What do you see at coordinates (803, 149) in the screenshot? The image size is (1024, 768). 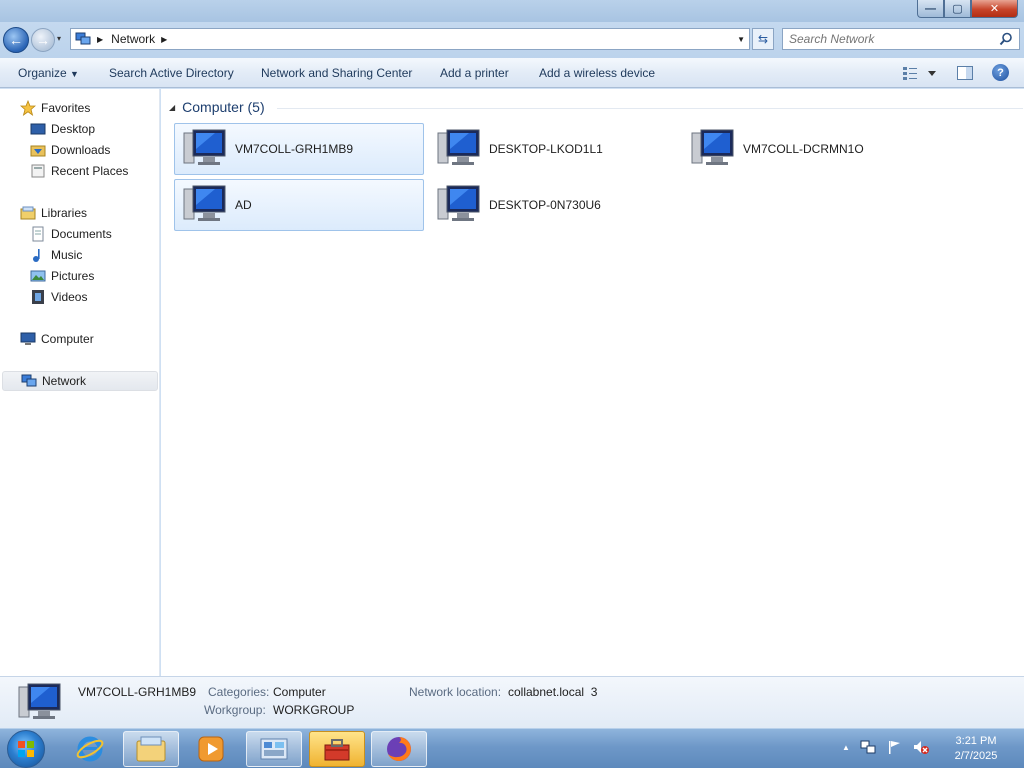 I see `computer-name: VM7COLL-DCRMN1O` at bounding box center [803, 149].